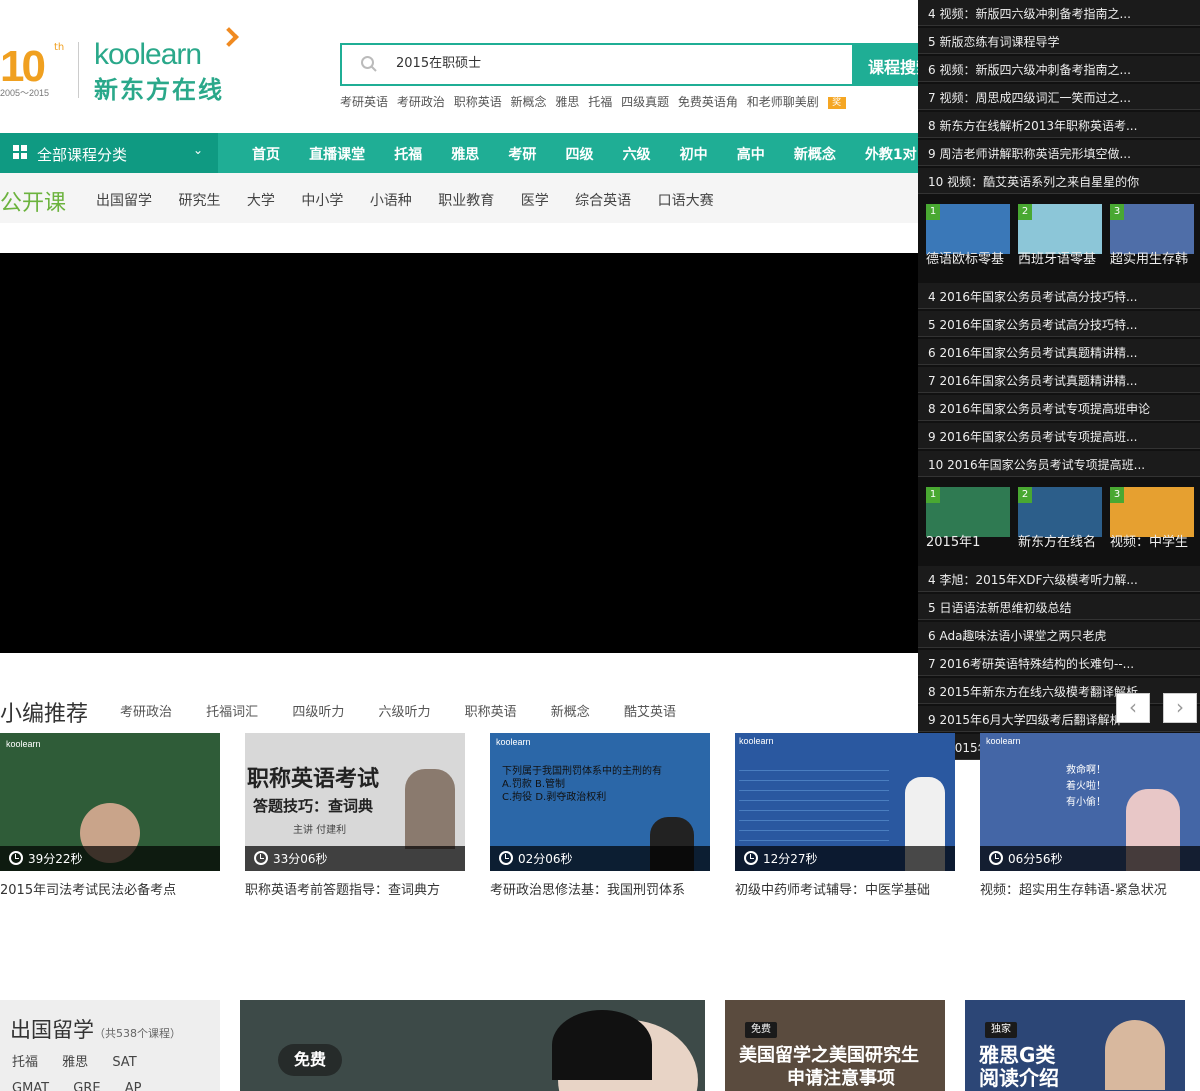 The width and height of the screenshot is (1200, 1091). What do you see at coordinates (535, 201) in the screenshot?
I see `sub-nav-link: 医学` at bounding box center [535, 201].